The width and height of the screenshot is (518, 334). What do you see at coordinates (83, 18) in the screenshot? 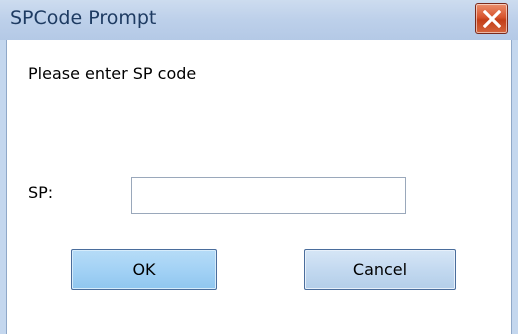
I see `dialog-title: SPCode Prompt` at bounding box center [83, 18].